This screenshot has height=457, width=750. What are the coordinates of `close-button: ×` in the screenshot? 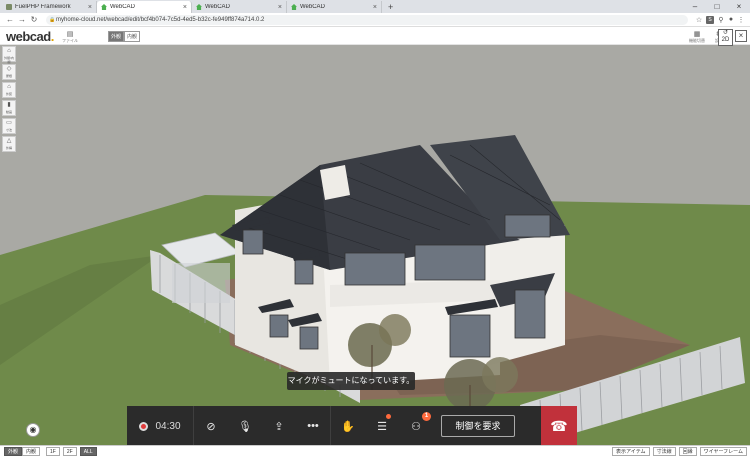 It's located at (741, 36).